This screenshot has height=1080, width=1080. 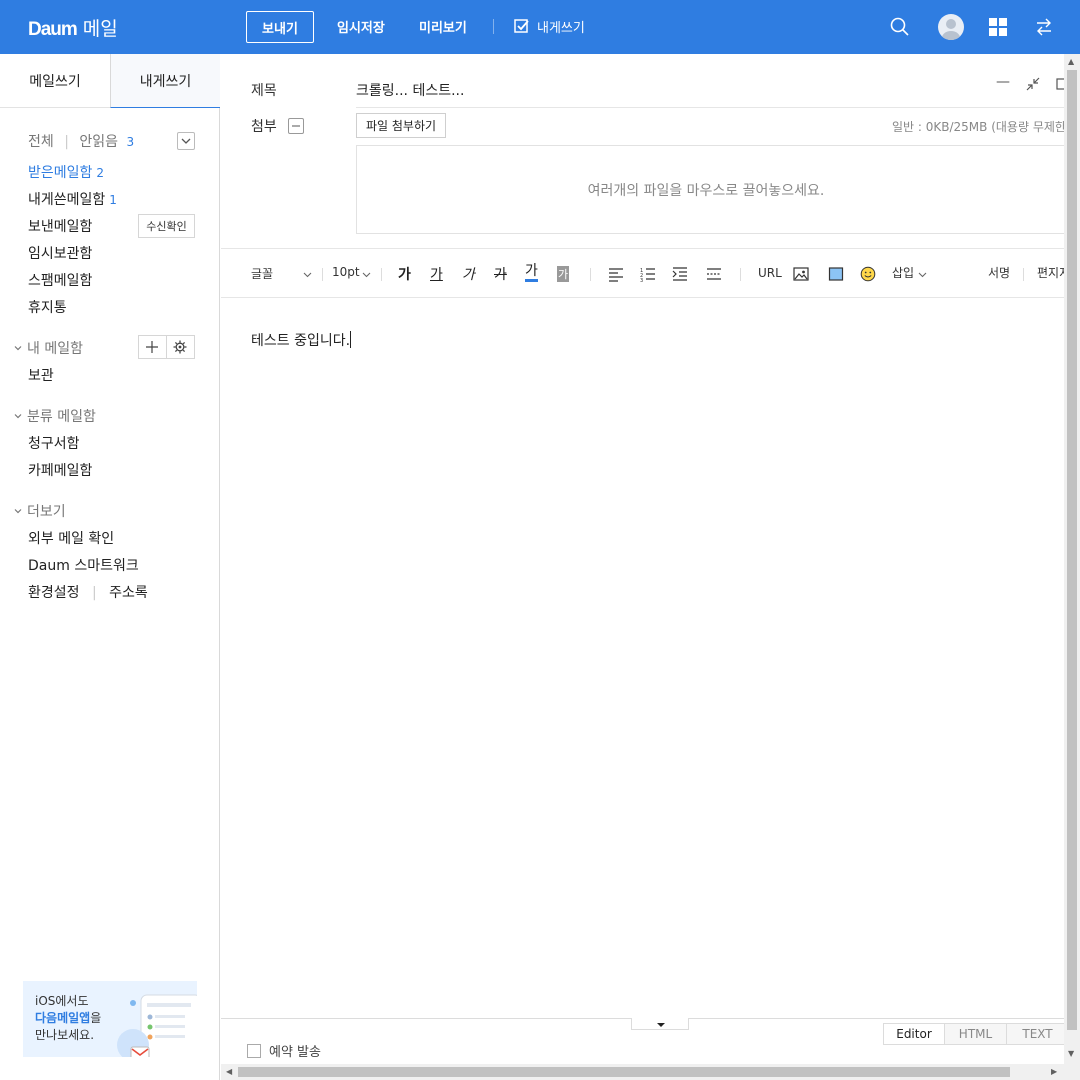 What do you see at coordinates (60, 226) in the screenshot?
I see `sidebar-item-sent: 보낸메일함` at bounding box center [60, 226].